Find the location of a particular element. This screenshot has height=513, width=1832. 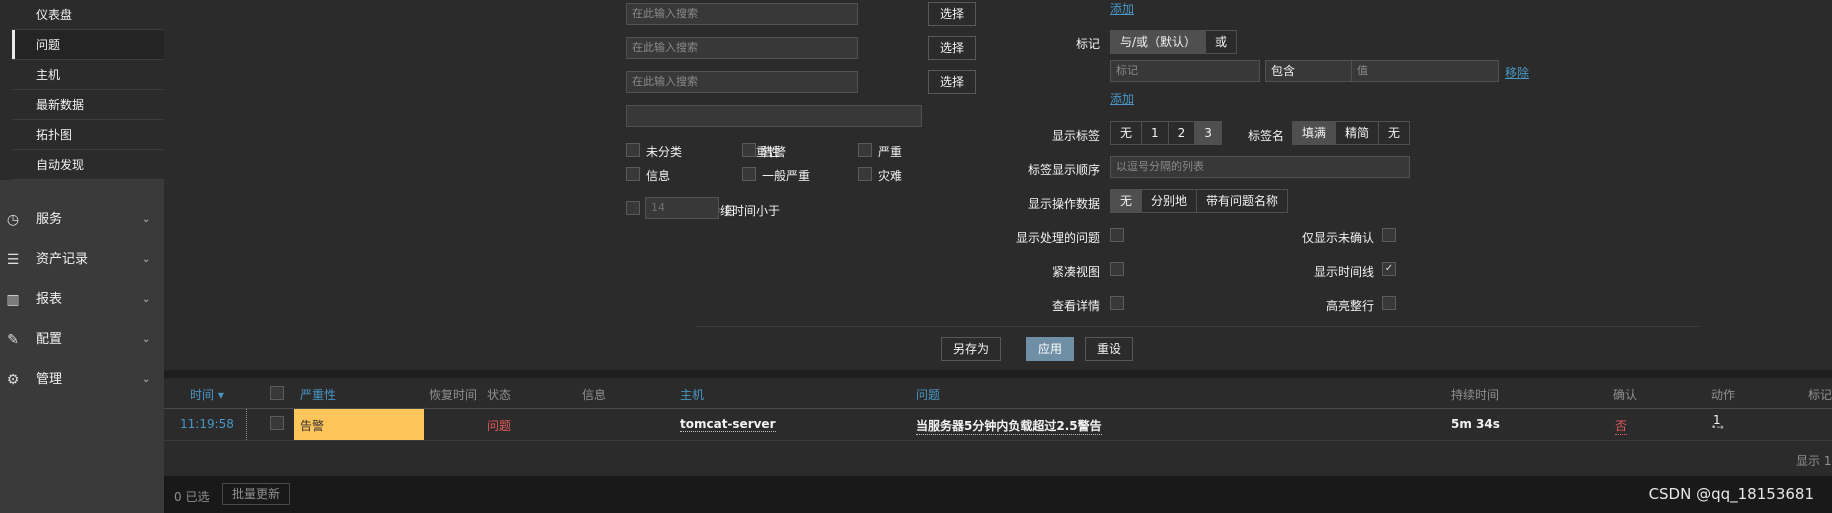

filter-divider is located at coordinates (1198, 326).